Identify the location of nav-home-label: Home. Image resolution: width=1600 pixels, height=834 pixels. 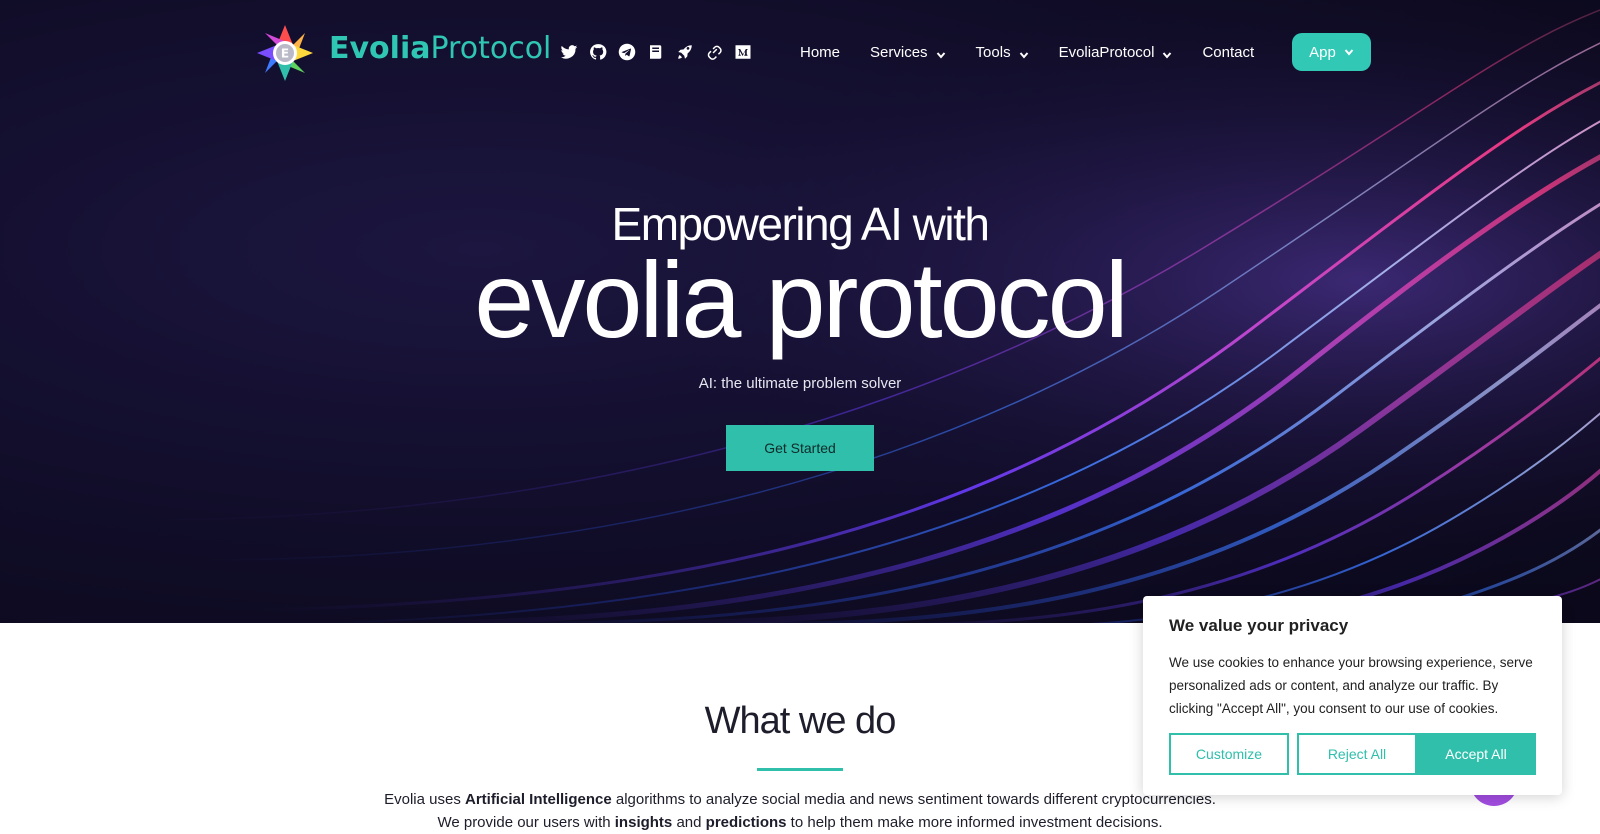
(820, 52).